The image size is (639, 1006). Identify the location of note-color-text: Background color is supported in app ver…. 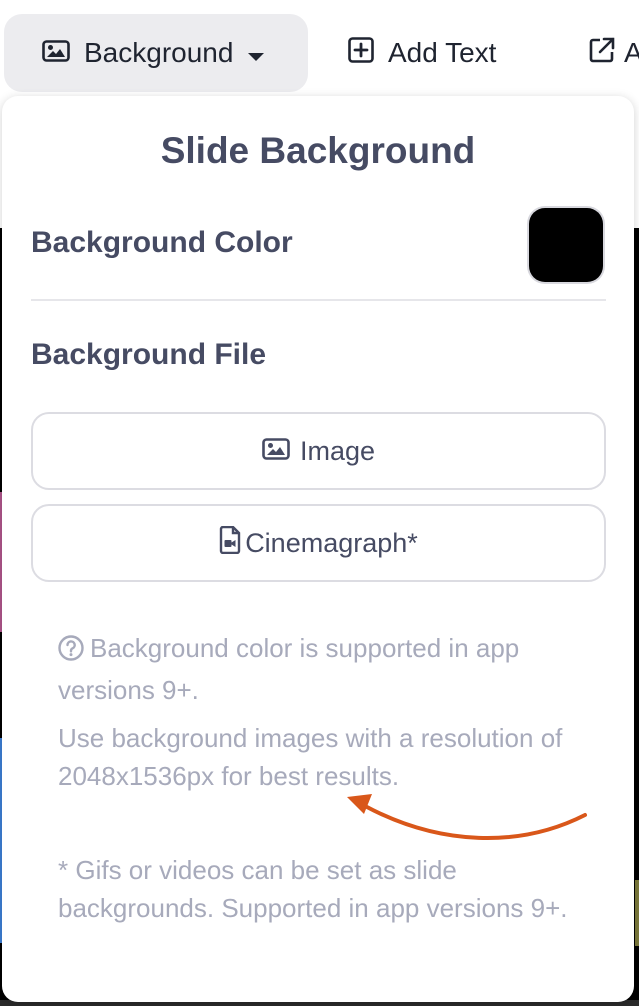
(289, 669).